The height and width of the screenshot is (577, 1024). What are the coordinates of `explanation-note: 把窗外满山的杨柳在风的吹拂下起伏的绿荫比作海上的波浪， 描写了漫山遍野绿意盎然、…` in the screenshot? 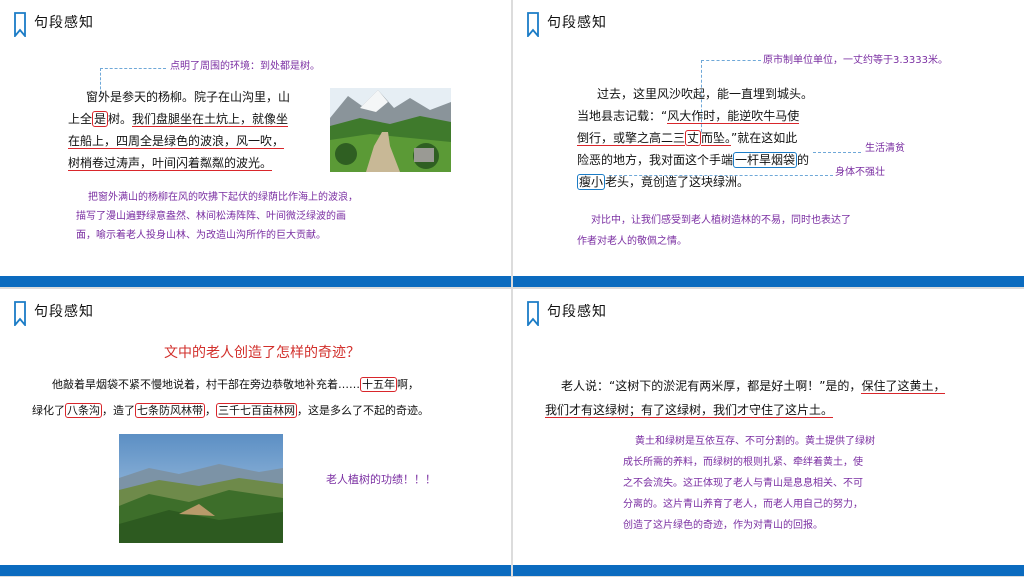 It's located at (217, 216).